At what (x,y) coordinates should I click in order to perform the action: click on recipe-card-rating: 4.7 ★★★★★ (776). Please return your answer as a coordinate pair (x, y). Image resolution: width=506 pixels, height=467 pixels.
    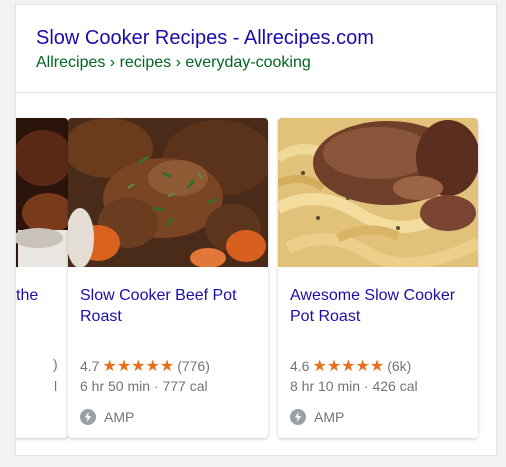
    Looking at the image, I should click on (145, 366).